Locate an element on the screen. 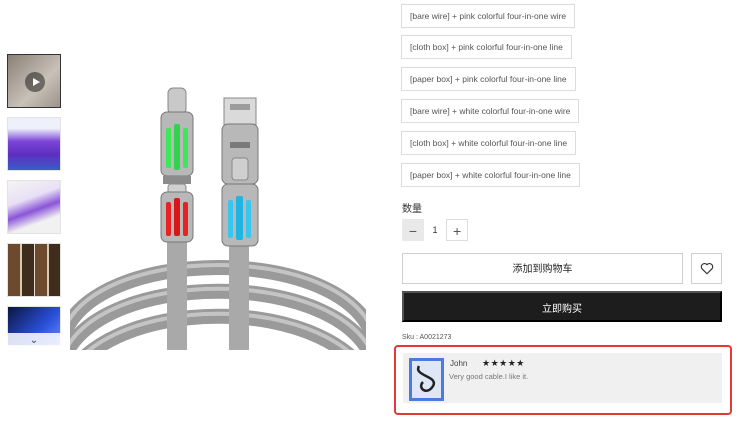 Image resolution: width=740 pixels, height=422 pixels. add-to-cart-button: 添加到购物车 is located at coordinates (542, 268).